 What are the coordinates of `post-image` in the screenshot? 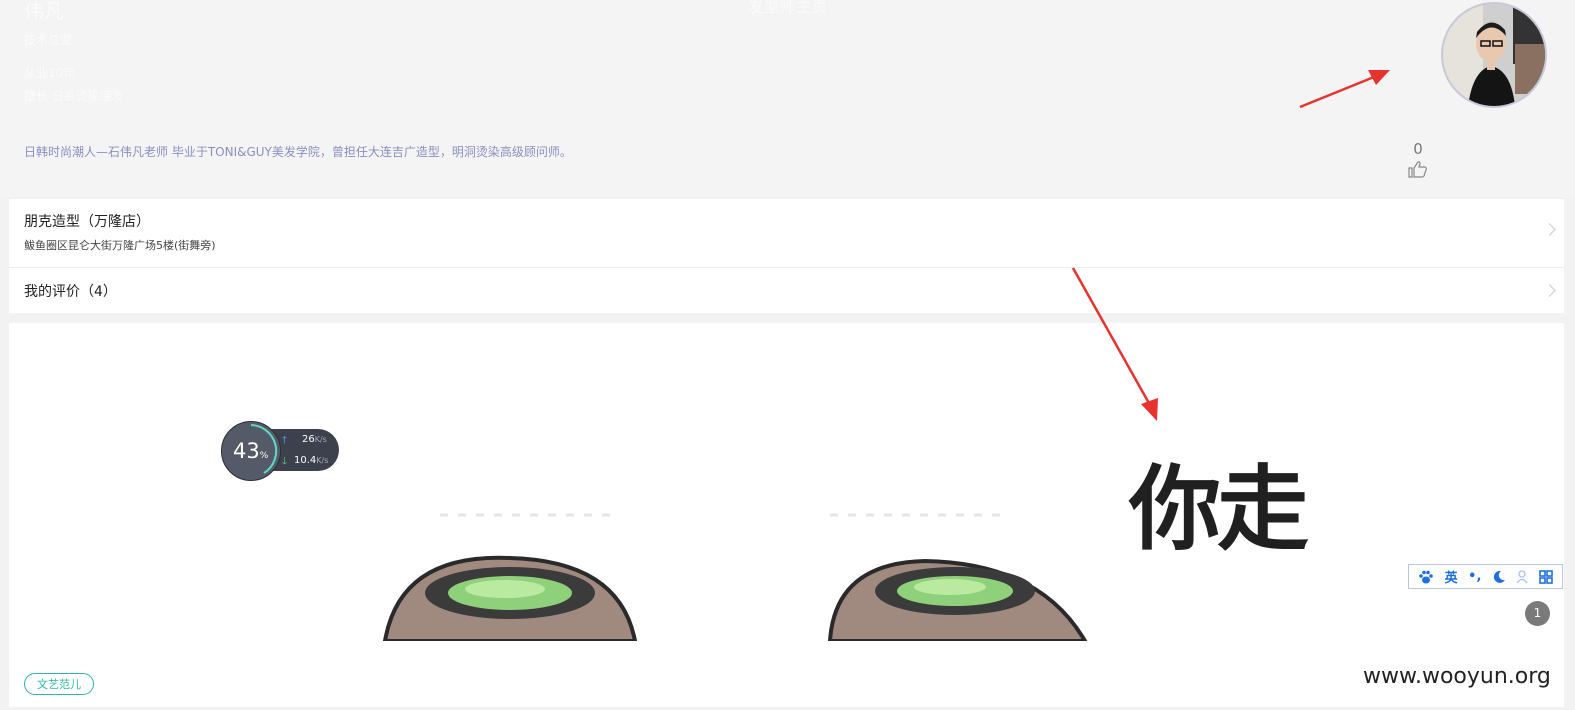 It's located at (760, 537).